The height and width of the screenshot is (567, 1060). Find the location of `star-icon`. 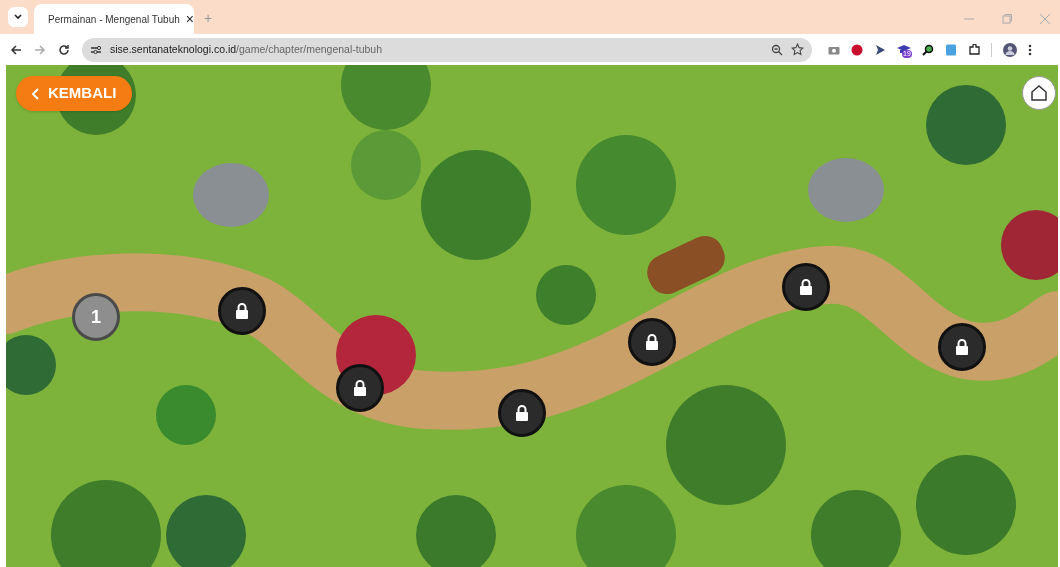

star-icon is located at coordinates (797, 49).